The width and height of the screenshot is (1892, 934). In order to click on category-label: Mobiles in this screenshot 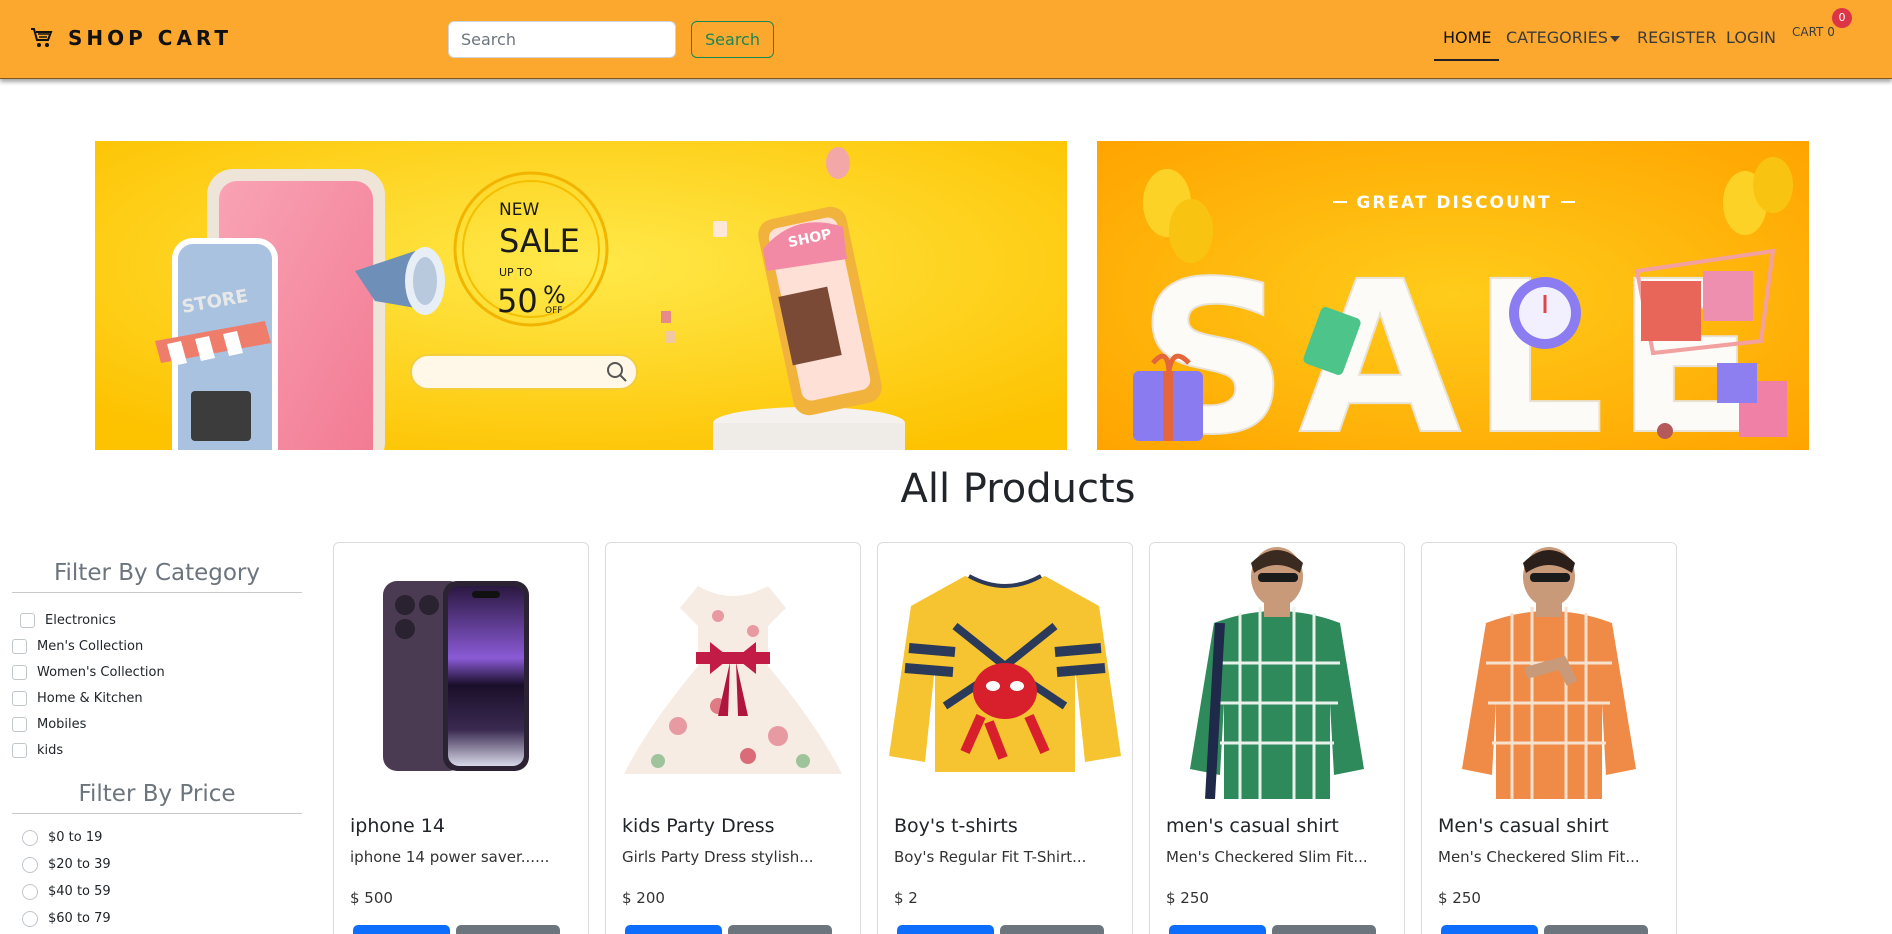, I will do `click(62, 724)`.